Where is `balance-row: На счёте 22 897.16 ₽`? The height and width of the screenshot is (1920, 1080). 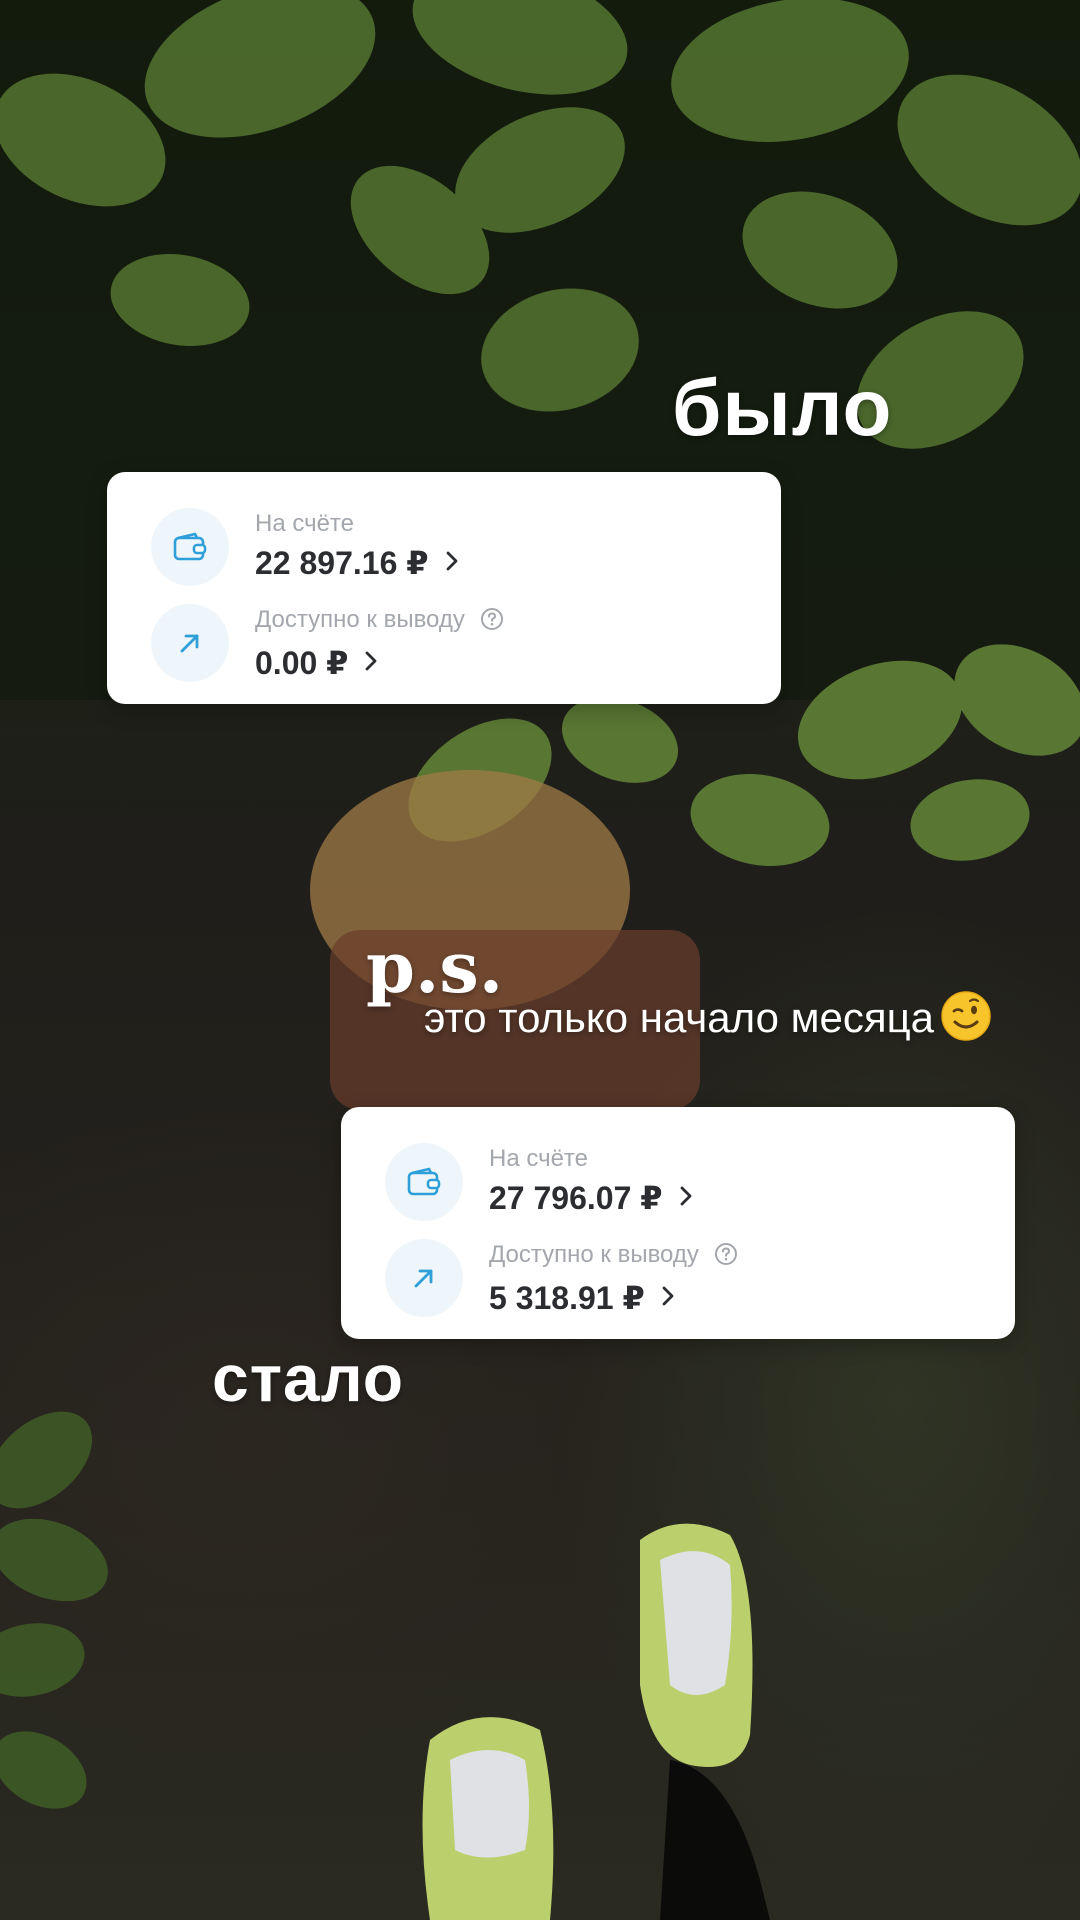 balance-row: На счёте 22 897.16 ₽ is located at coordinates (451, 548).